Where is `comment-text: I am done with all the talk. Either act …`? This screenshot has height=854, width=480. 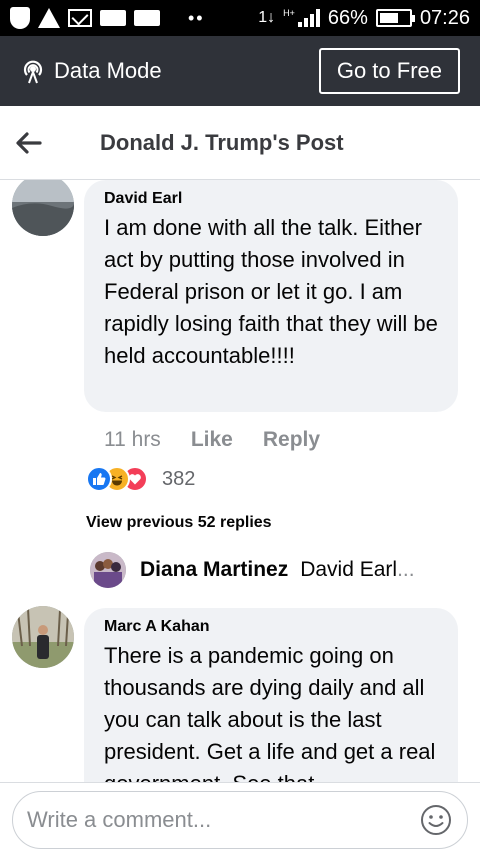
comment-text: I am done with all the talk. Either act … is located at coordinates (271, 291).